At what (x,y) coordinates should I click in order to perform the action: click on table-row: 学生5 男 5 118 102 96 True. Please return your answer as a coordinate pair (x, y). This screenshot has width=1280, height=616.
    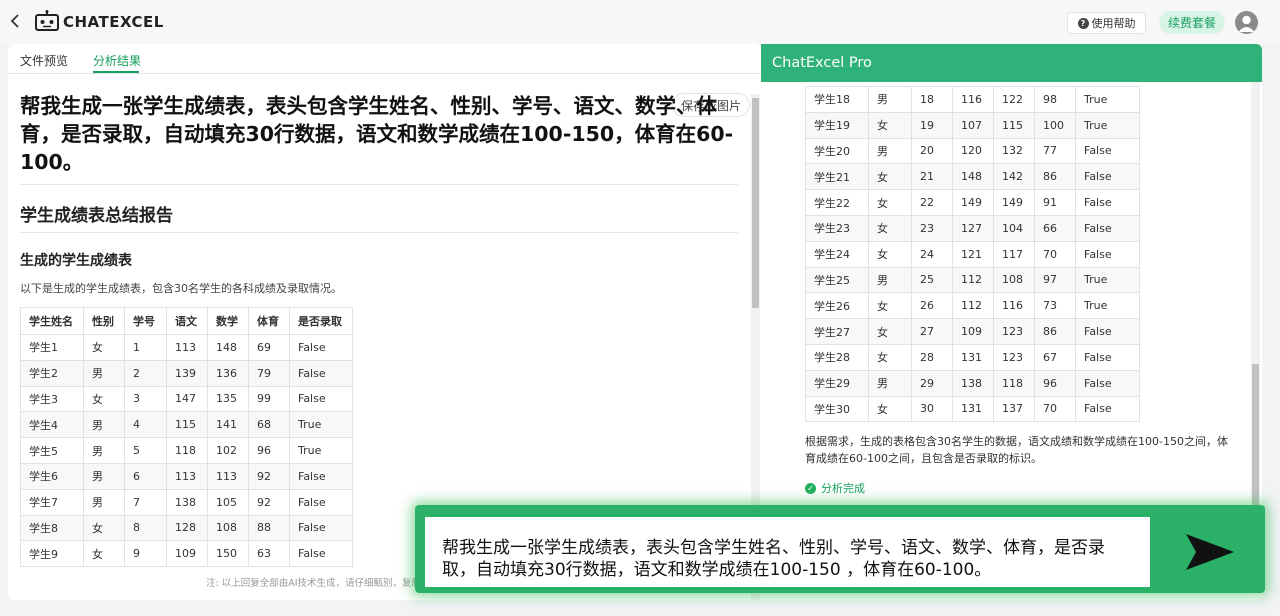
    Looking at the image, I should click on (186, 450).